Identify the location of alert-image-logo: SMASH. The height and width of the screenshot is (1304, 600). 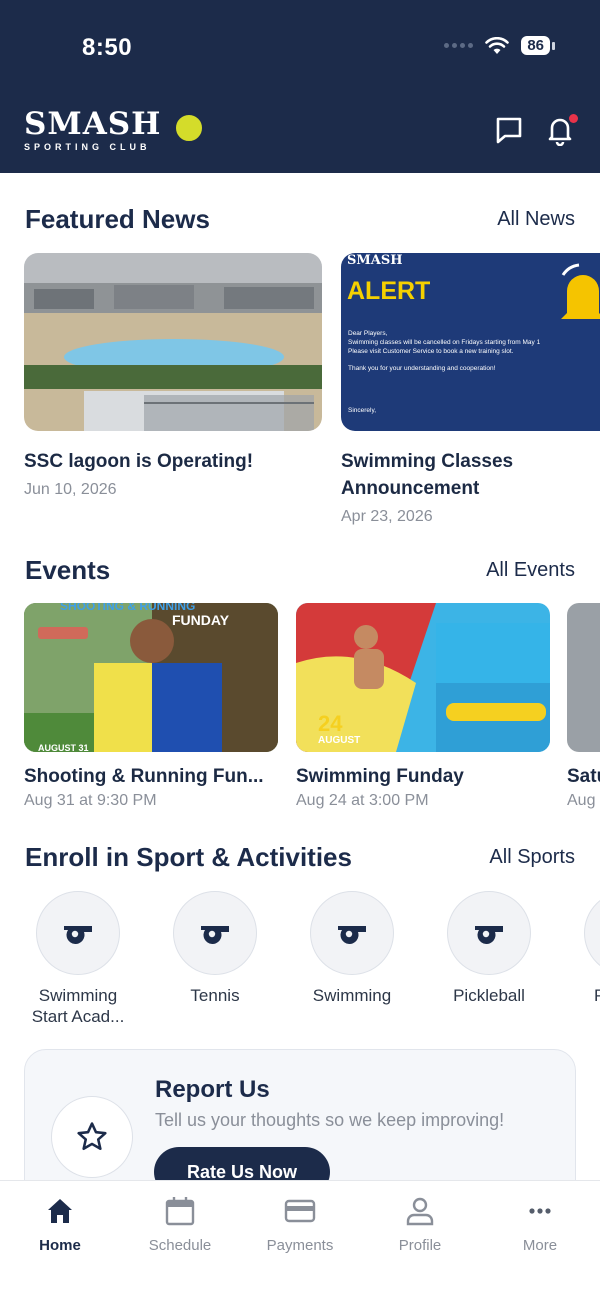
(375, 260).